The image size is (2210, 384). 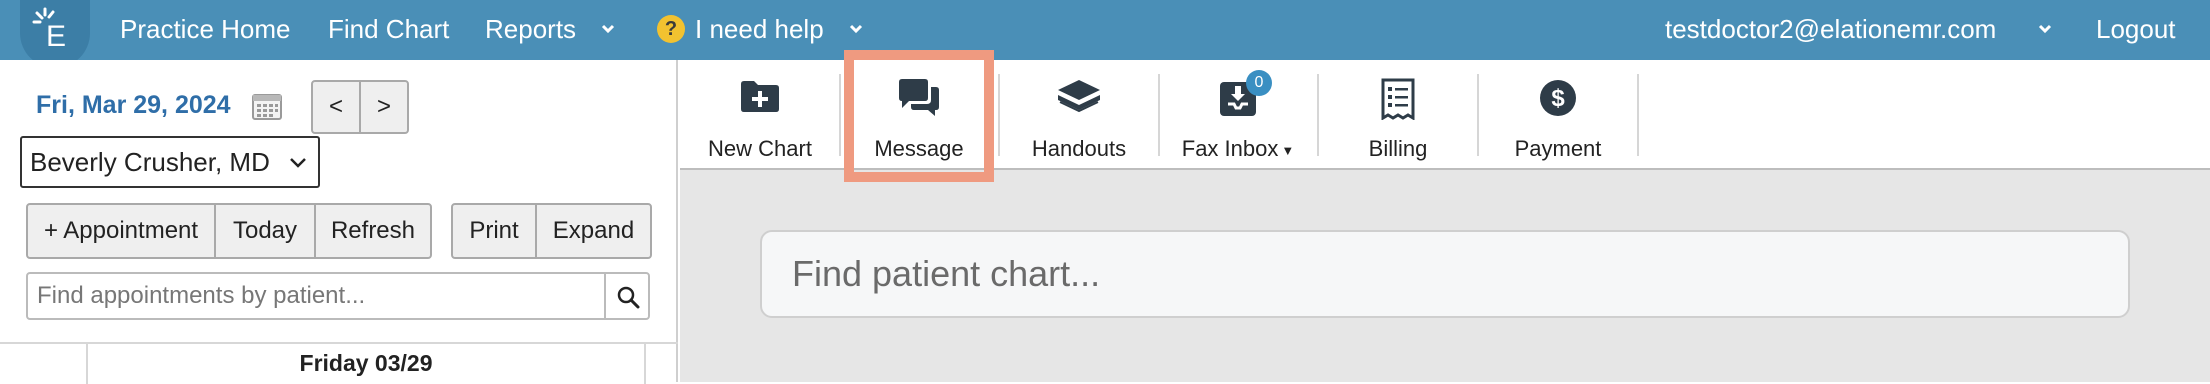 I want to click on scroll-column-header, so click(x=661, y=364).